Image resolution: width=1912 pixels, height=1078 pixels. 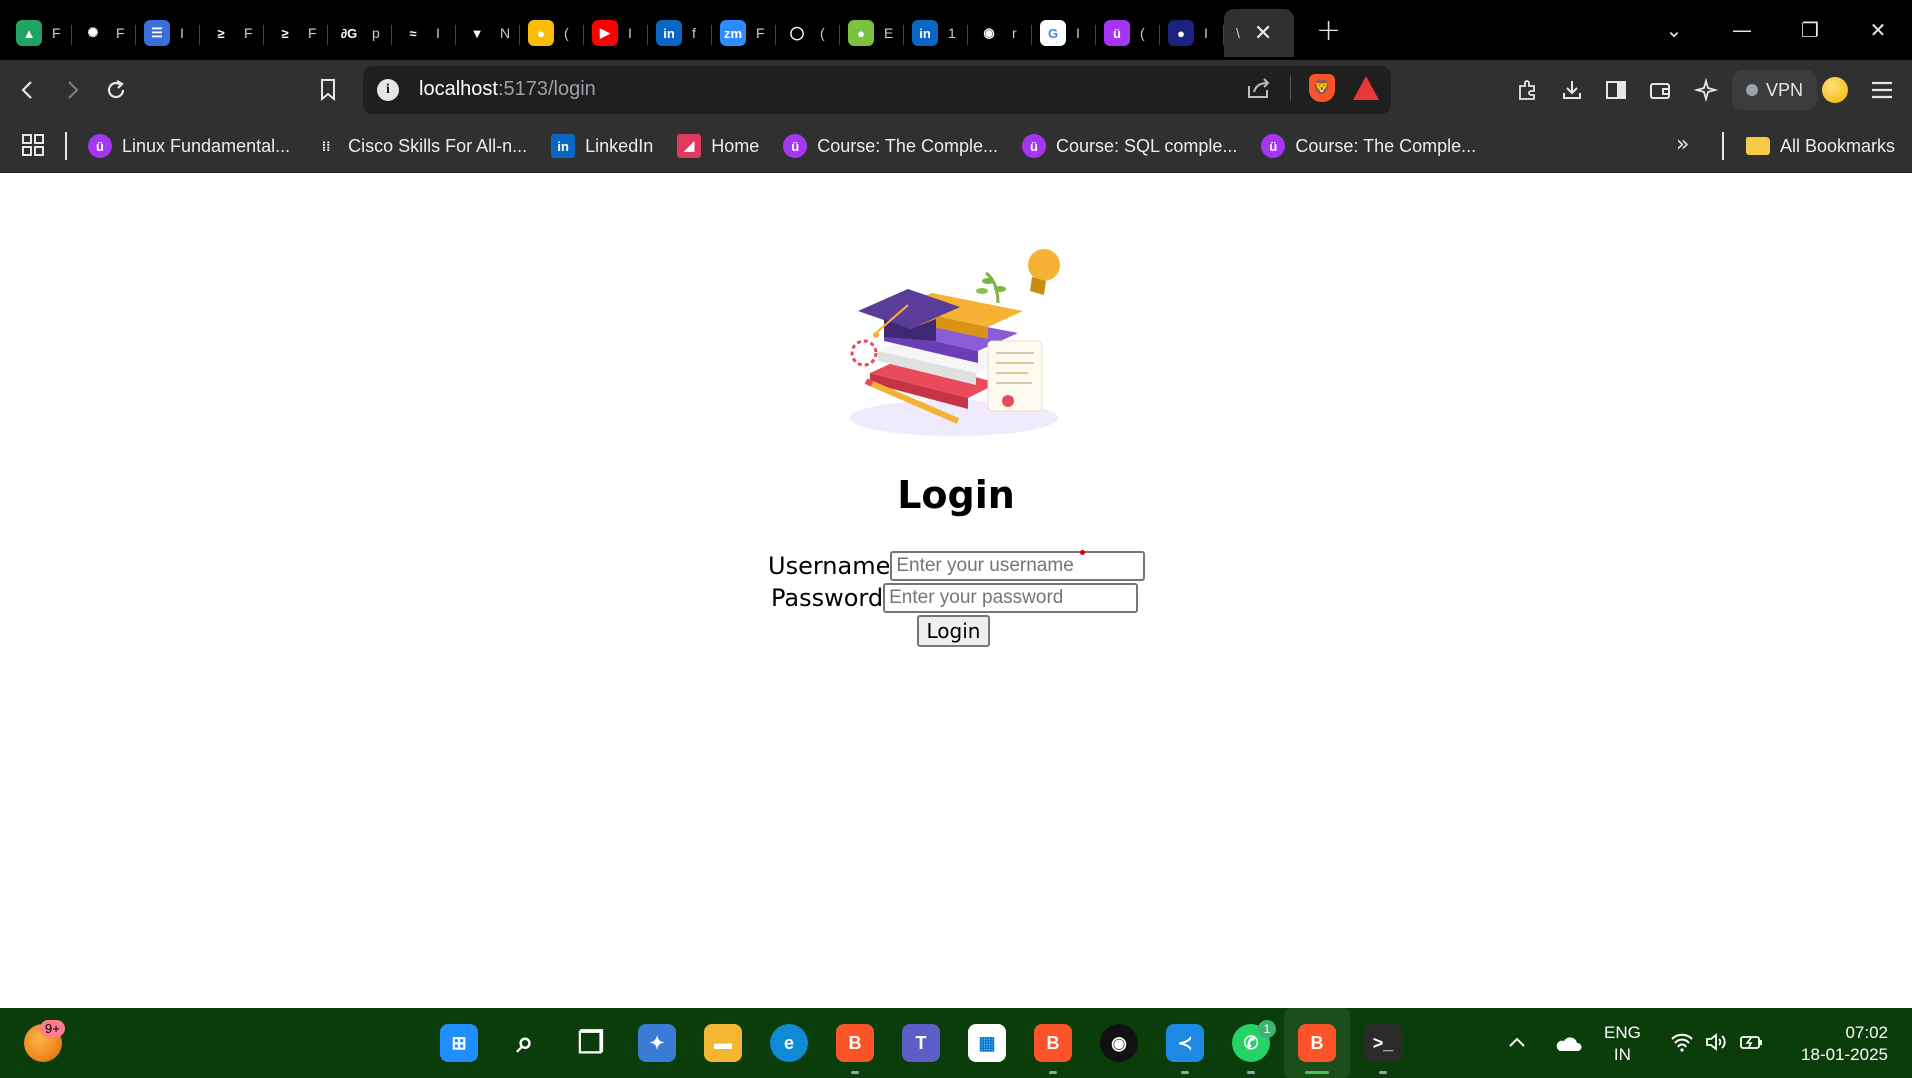 What do you see at coordinates (1674, 30) in the screenshot?
I see `tab-list-dropdown-icon: ⌄` at bounding box center [1674, 30].